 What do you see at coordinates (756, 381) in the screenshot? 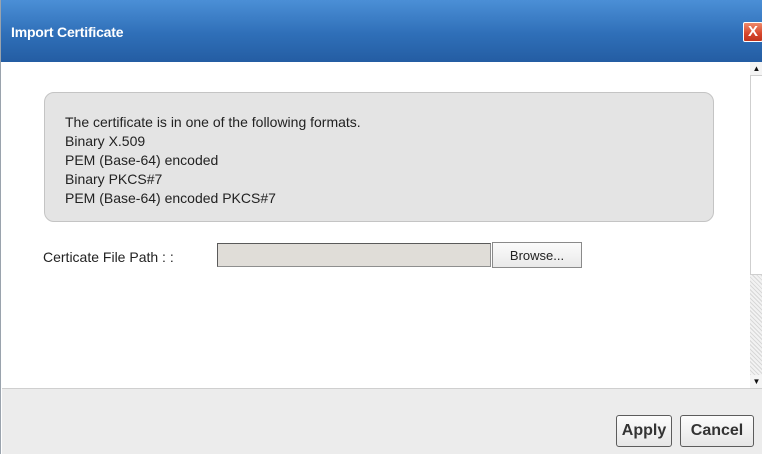
I see `scroll-down-arrow-icon: ▼` at bounding box center [756, 381].